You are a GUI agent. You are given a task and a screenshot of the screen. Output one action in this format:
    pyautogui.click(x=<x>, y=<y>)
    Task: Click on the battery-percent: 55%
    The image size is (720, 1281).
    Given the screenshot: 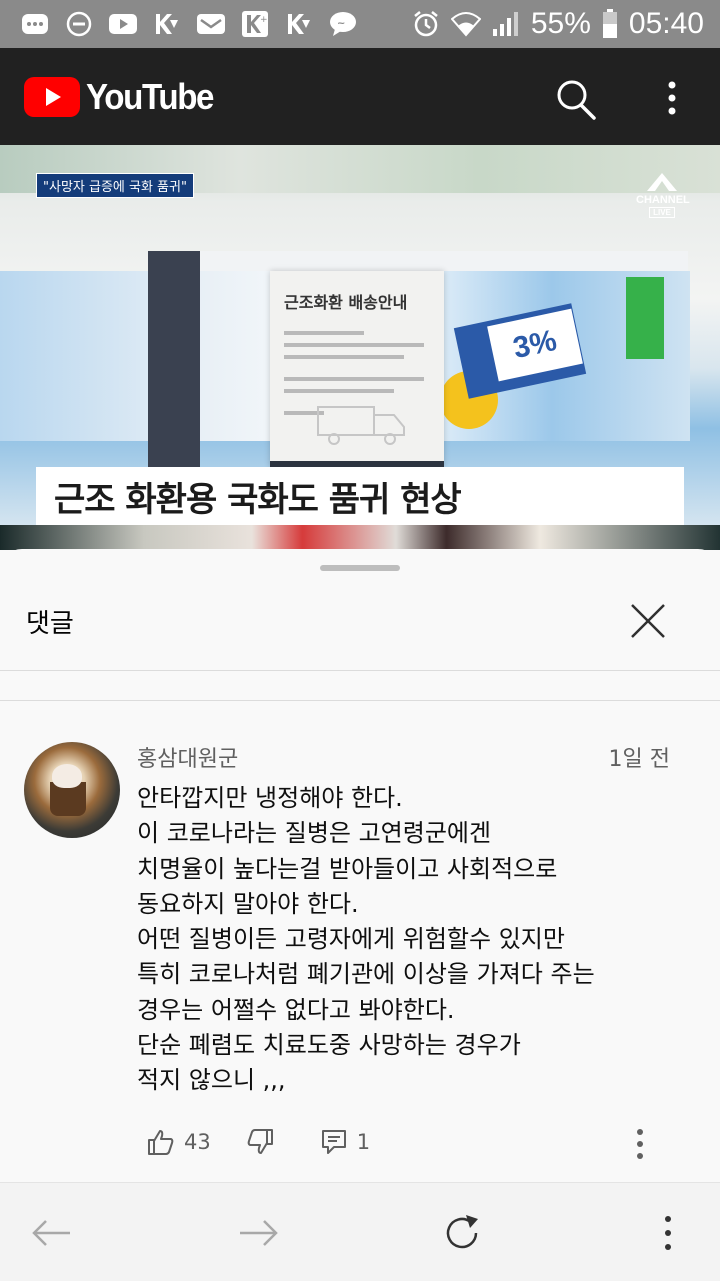 What is the action you would take?
    pyautogui.click(x=560, y=23)
    